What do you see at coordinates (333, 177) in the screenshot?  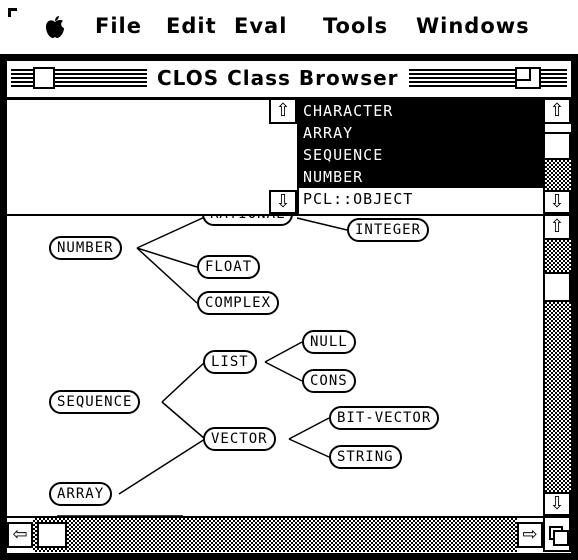 I see `class-item-number: NUMBER` at bounding box center [333, 177].